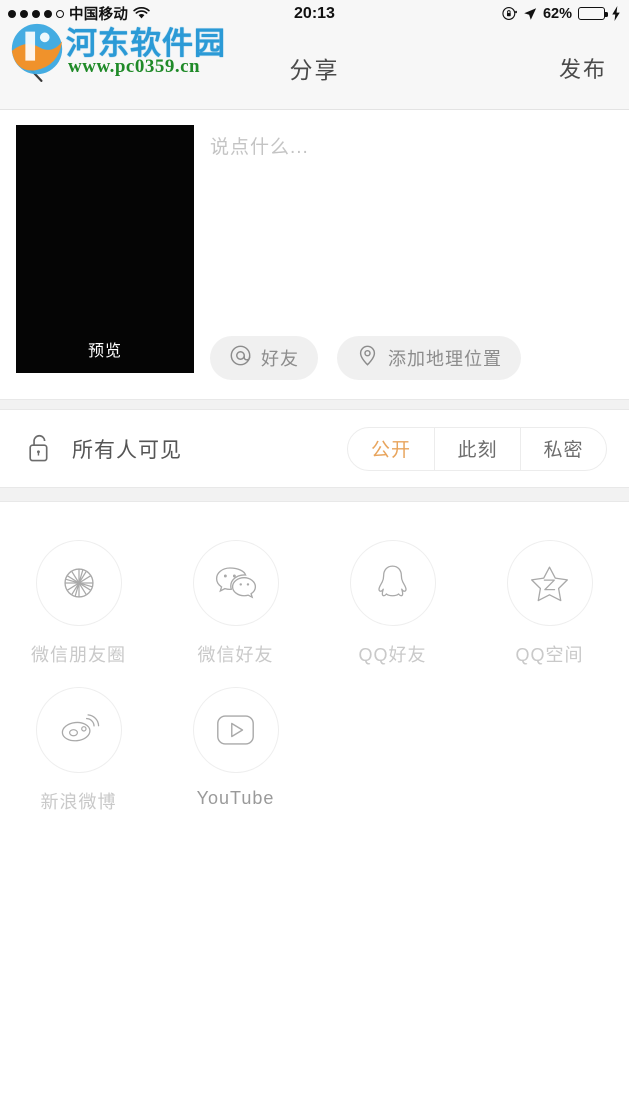  I want to click on privacy-option-public: 公开, so click(391, 449).